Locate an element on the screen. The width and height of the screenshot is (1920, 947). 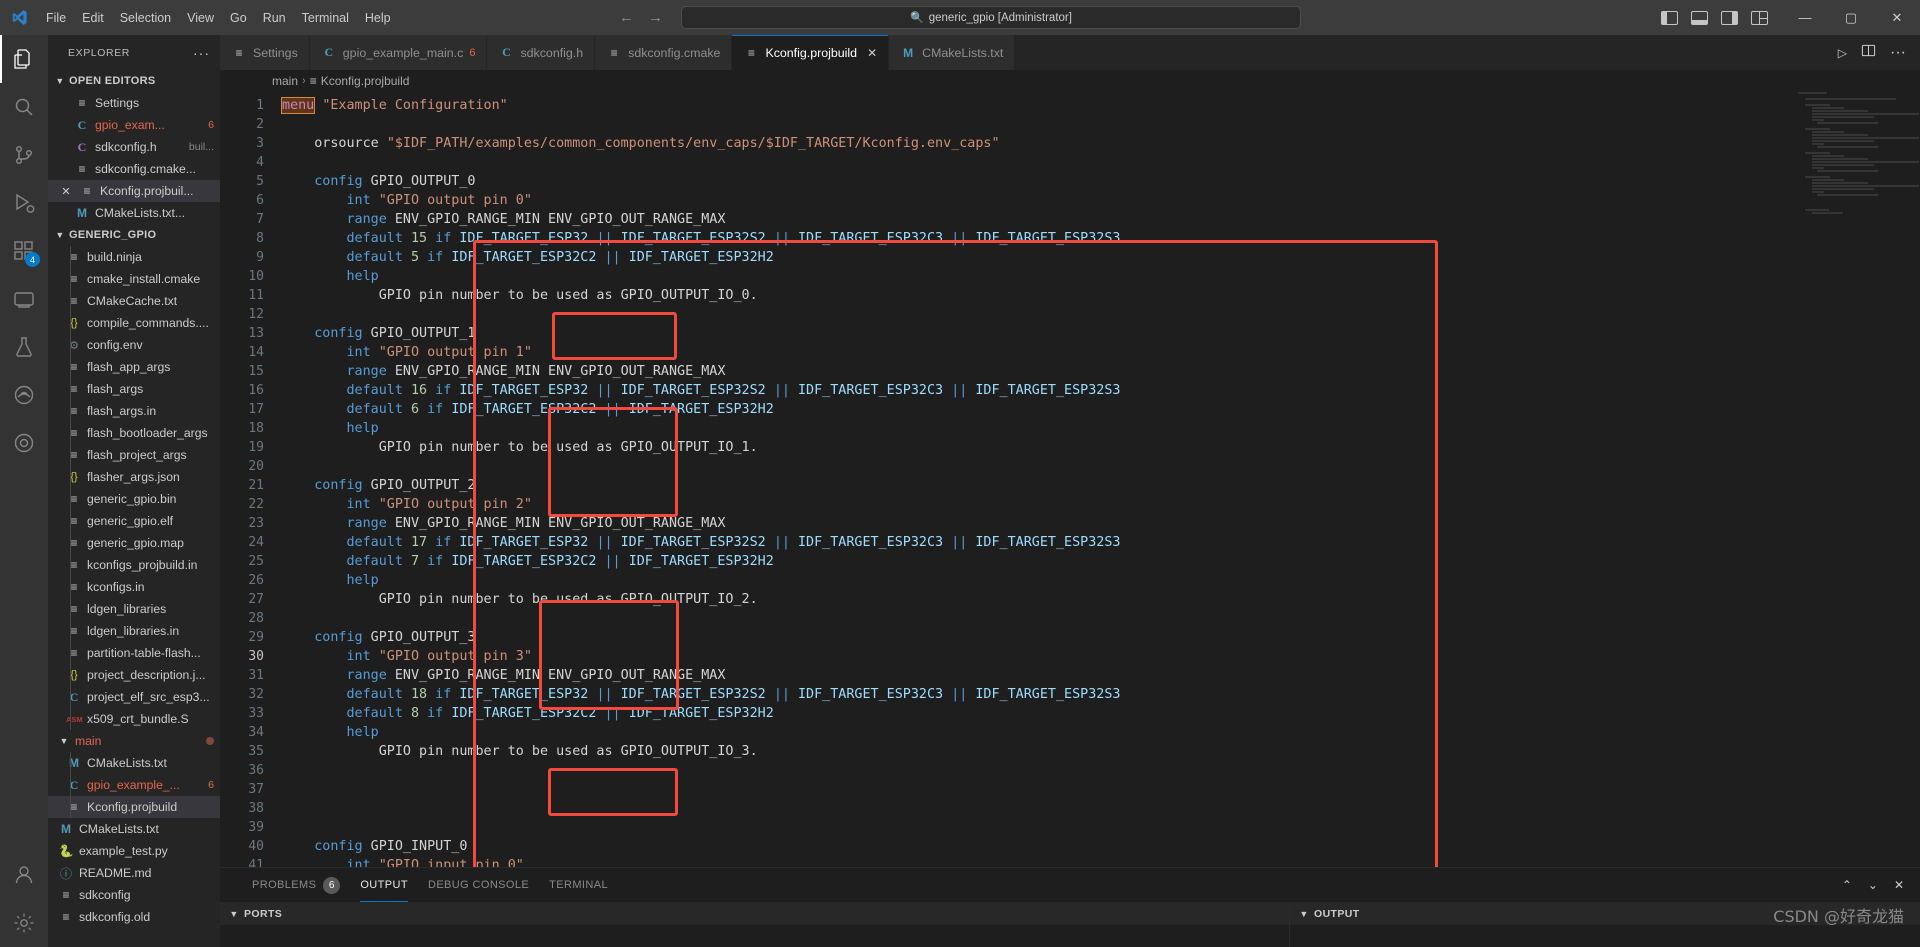
list-item: ≡ cmake_install.cmake is located at coordinates (134, 279).